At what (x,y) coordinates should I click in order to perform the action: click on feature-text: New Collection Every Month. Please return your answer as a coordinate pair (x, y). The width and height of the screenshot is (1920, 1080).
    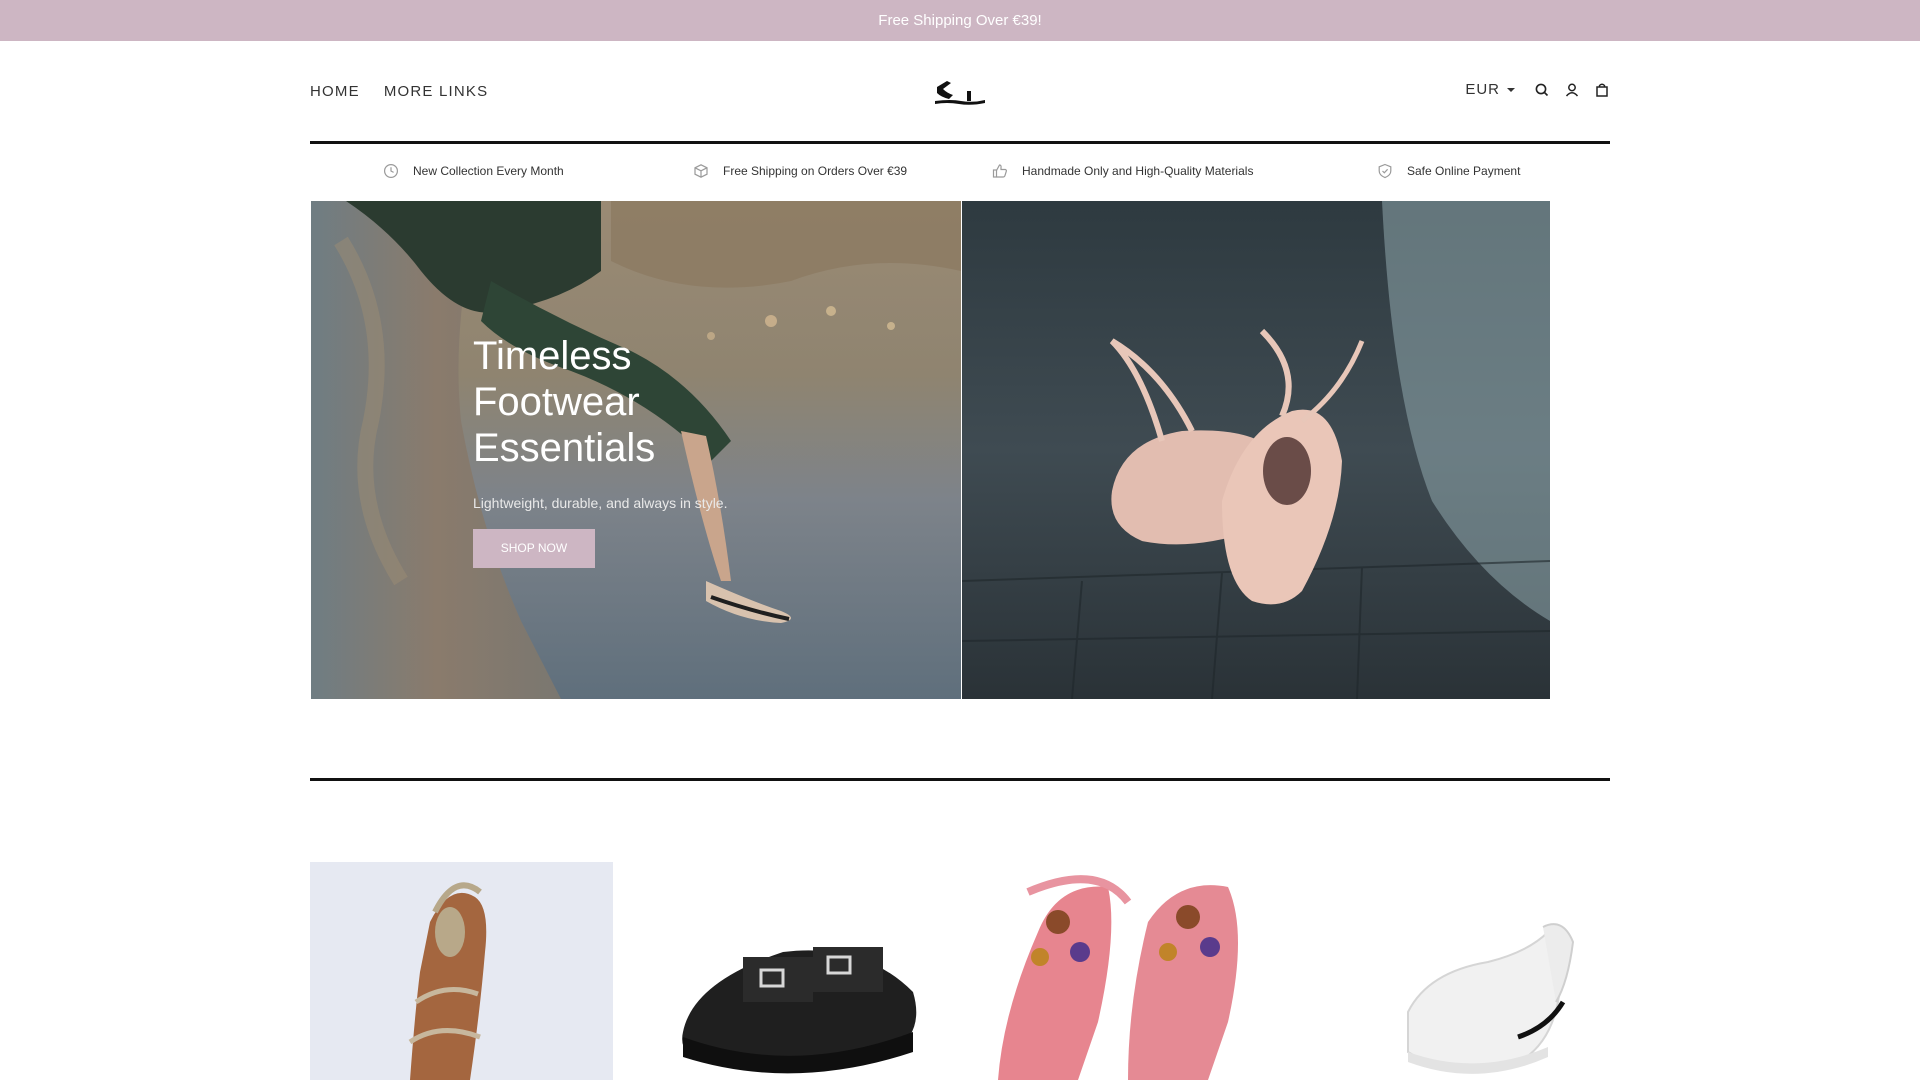
    Looking at the image, I should click on (488, 171).